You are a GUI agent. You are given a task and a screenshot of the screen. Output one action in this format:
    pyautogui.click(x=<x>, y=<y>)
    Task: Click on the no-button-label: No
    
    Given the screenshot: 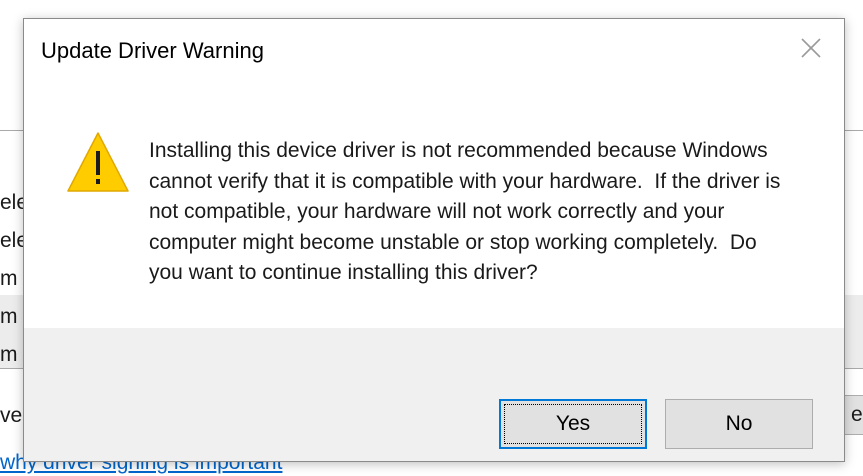 What is the action you would take?
    pyautogui.click(x=739, y=423)
    